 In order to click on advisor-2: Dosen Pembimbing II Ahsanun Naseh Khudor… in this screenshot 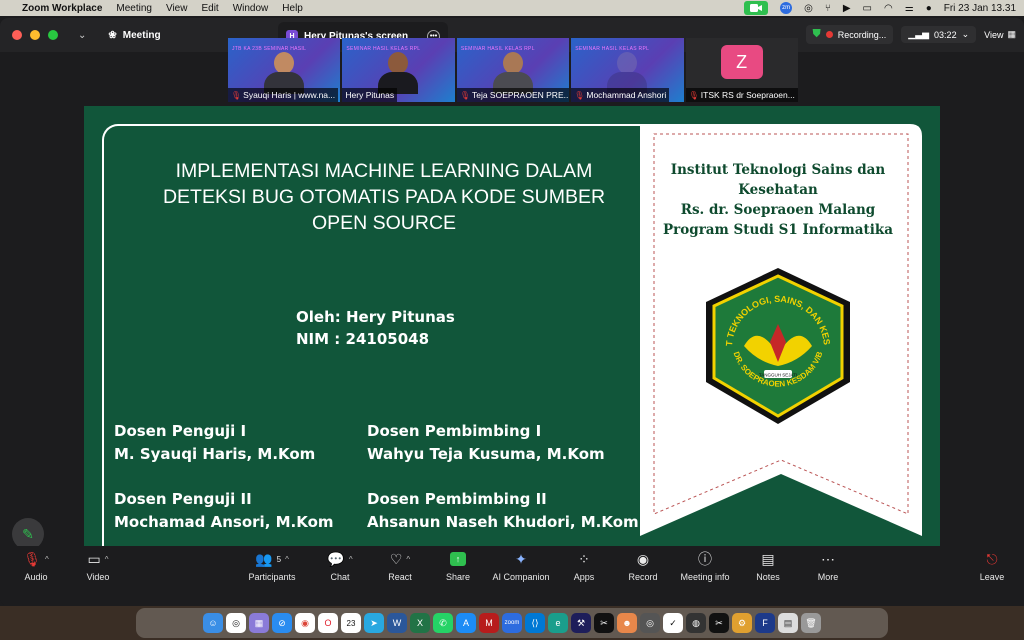, I will do `click(503, 511)`.